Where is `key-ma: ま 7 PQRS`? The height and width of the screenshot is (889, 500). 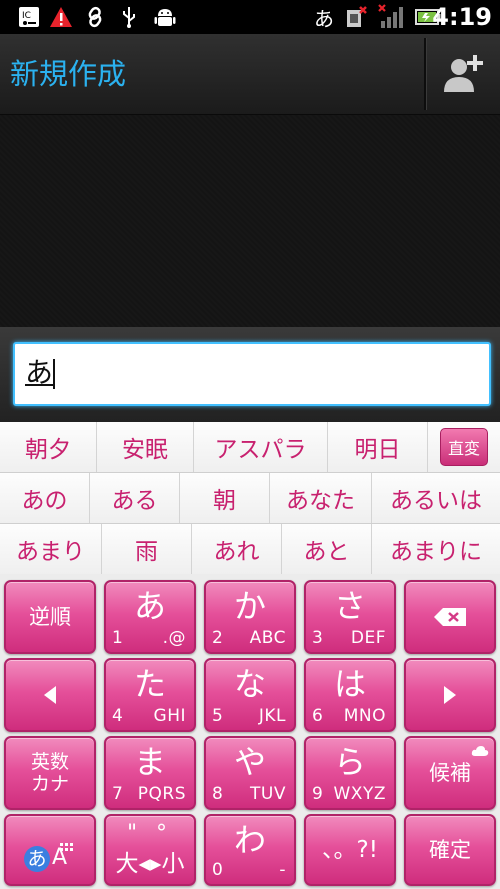 key-ma: ま 7 PQRS is located at coordinates (150, 773).